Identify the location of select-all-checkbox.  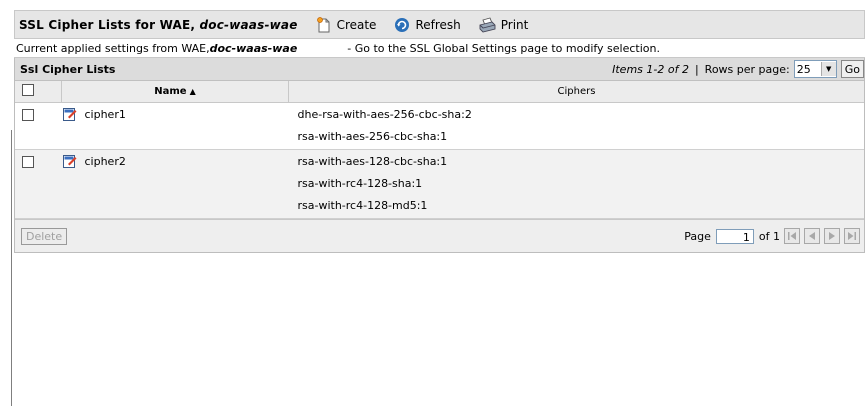
(28, 90).